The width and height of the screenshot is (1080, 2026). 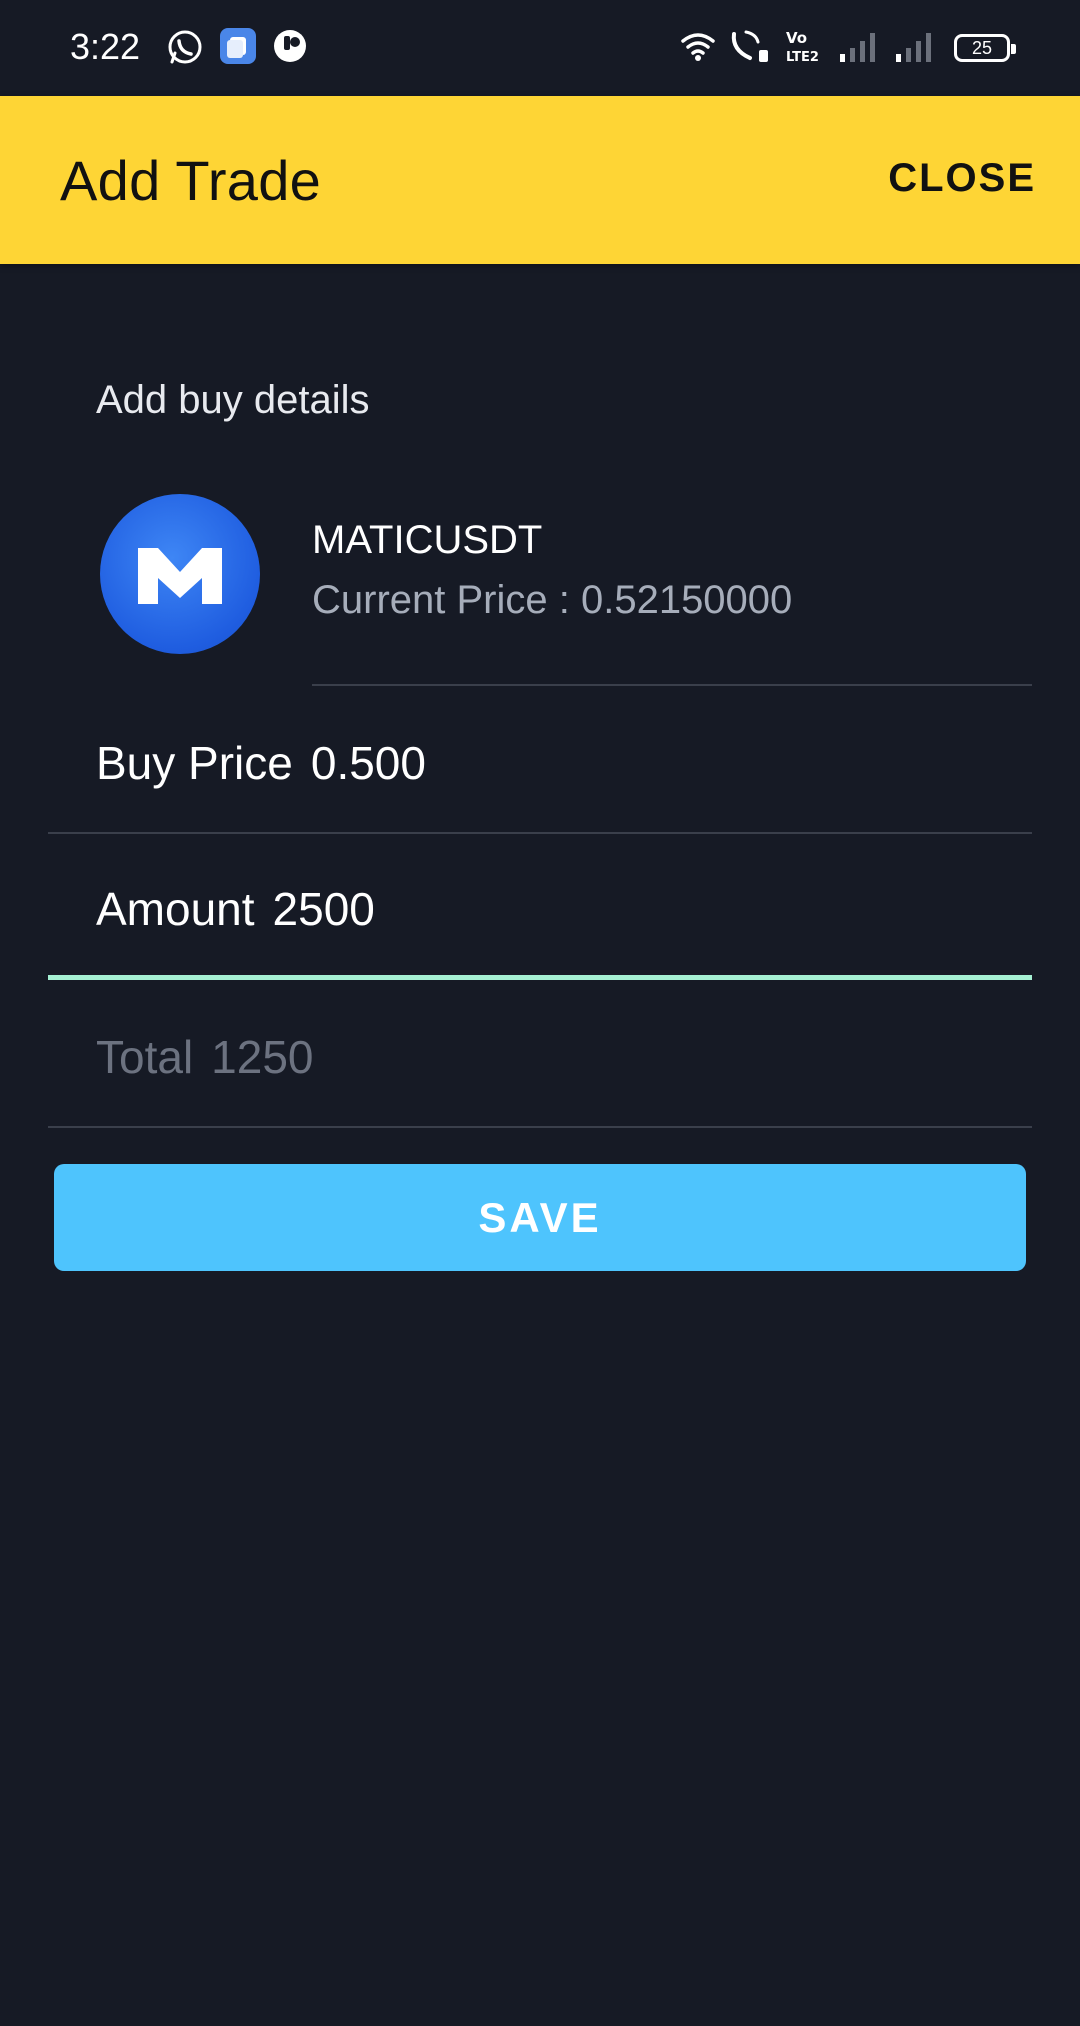 What do you see at coordinates (540, 48) in the screenshot?
I see `status-bar: 3:22 Vo LTE2 25` at bounding box center [540, 48].